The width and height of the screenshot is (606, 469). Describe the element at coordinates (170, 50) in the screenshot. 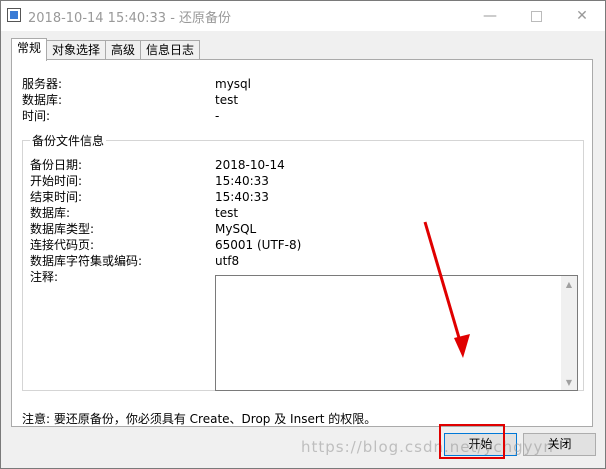

I see `tab-info-log: 信息日志` at that location.